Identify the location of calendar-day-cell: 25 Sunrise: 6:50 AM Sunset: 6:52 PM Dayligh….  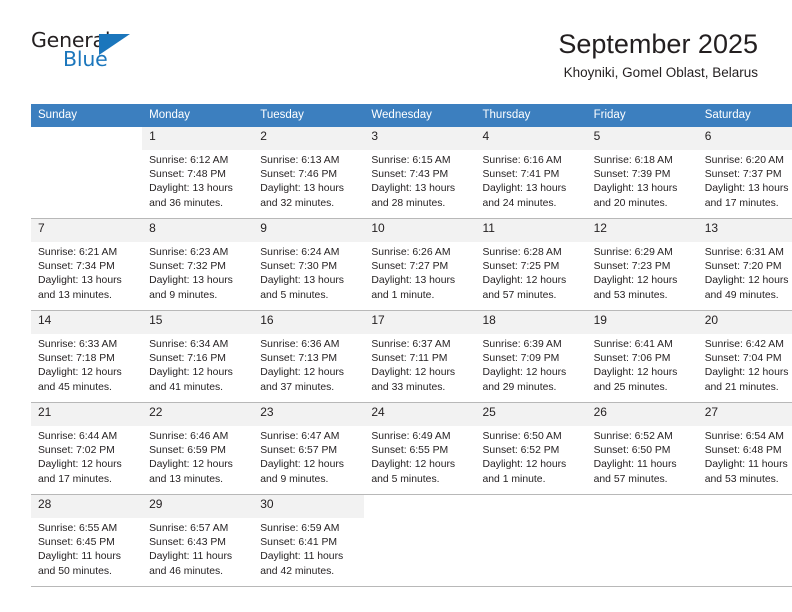
(531, 448).